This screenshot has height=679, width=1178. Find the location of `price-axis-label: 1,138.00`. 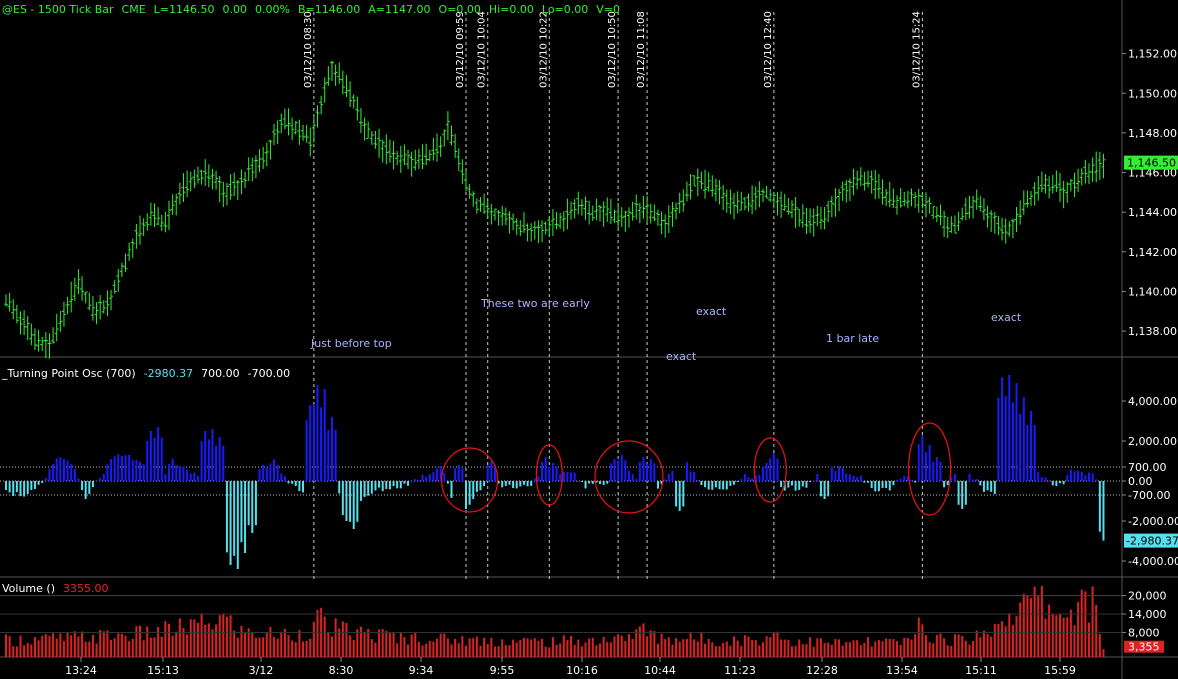

price-axis-label: 1,138.00 is located at coordinates (1152, 331).